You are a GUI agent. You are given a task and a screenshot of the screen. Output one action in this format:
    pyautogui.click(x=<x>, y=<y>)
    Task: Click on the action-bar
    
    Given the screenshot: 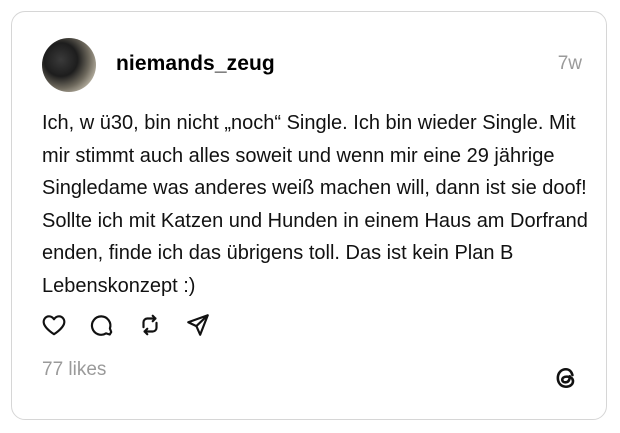 What is the action you would take?
    pyautogui.click(x=126, y=325)
    